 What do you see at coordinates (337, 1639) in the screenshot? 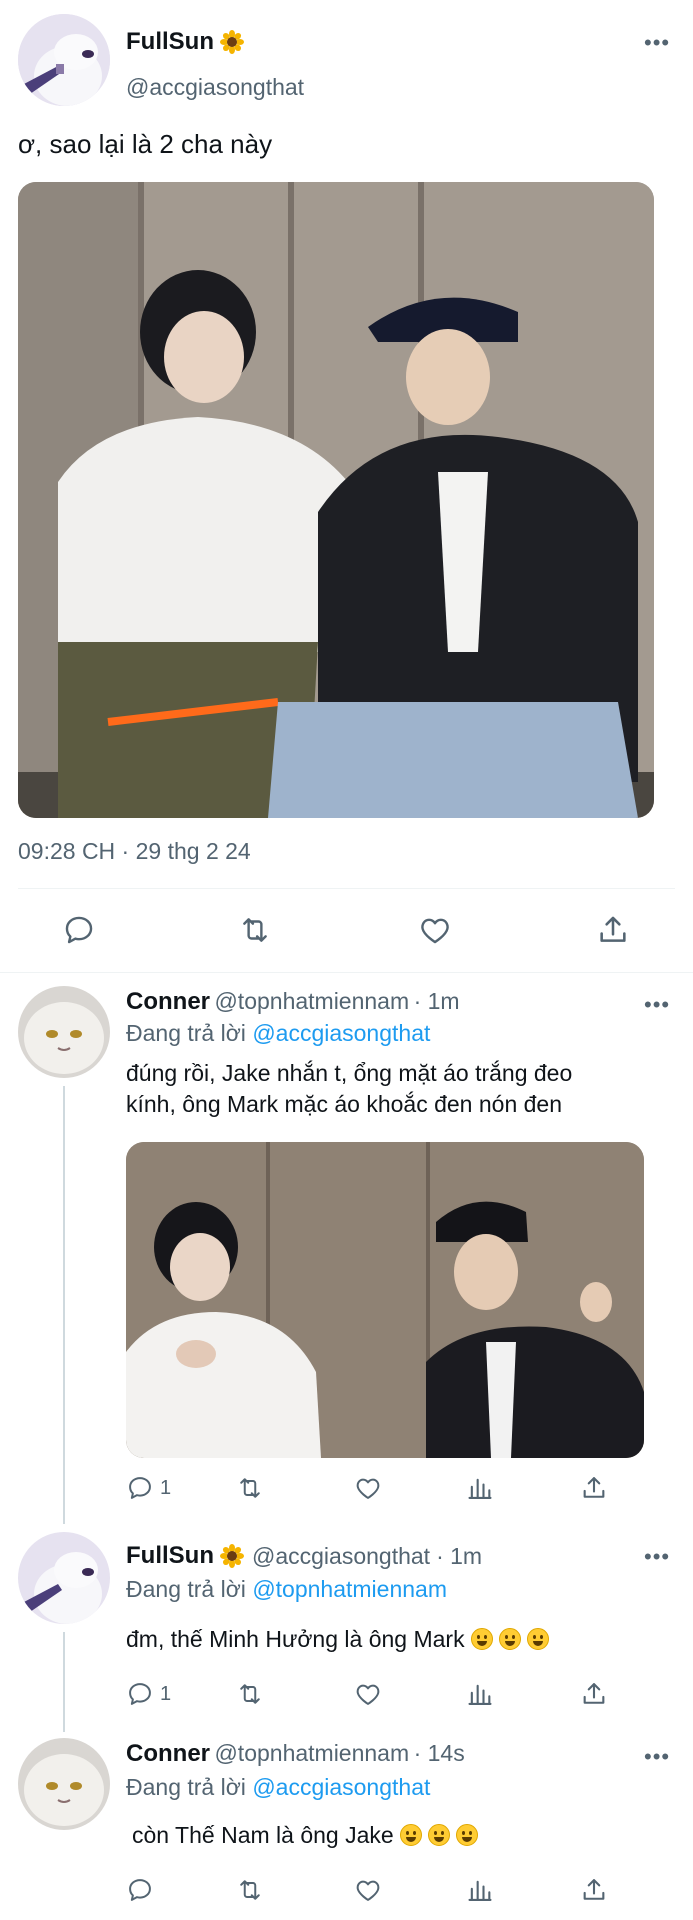
I see `reply-text: đm, thế Minh Hưởng là ông Mark` at bounding box center [337, 1639].